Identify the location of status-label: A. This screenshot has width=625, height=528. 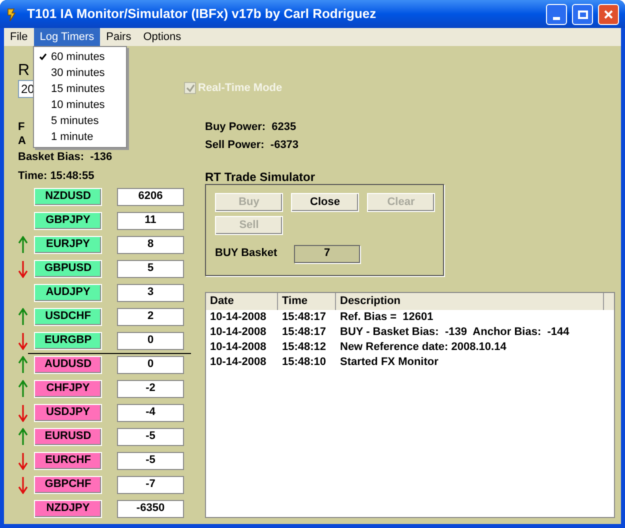
(22, 141).